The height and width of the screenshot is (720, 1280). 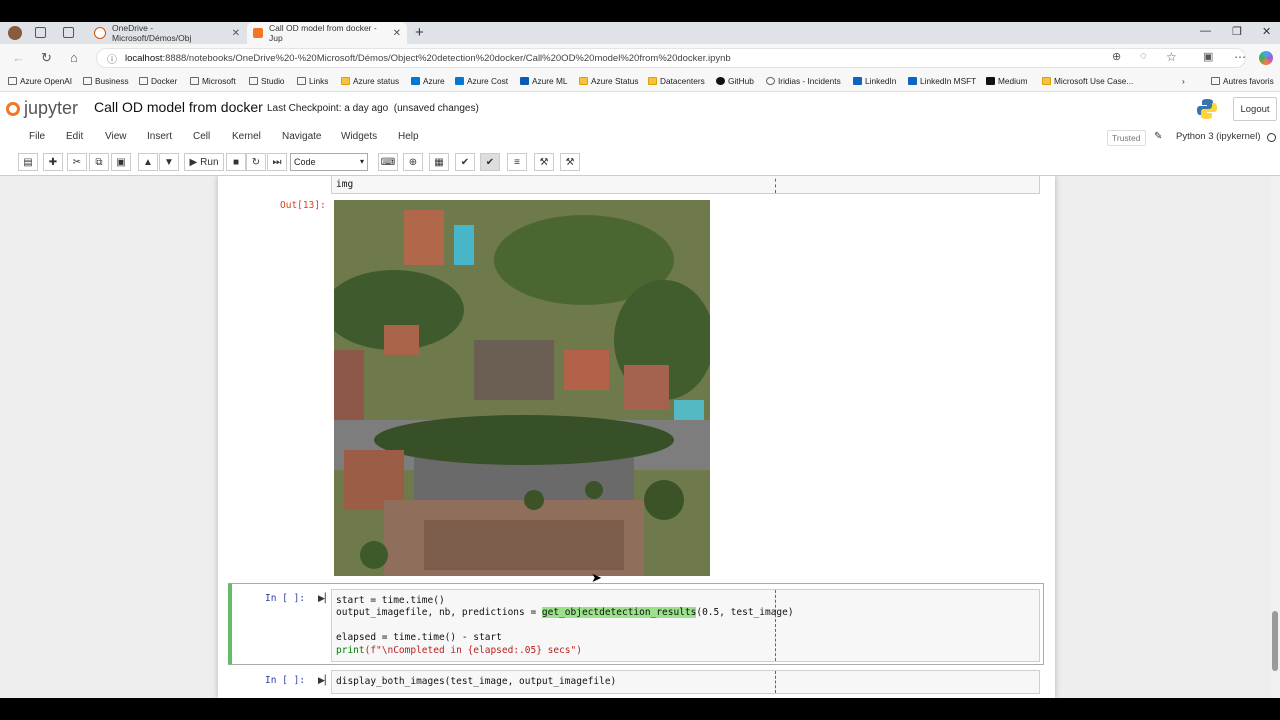 I want to click on keyboard-icon: ⌨, so click(x=388, y=162).